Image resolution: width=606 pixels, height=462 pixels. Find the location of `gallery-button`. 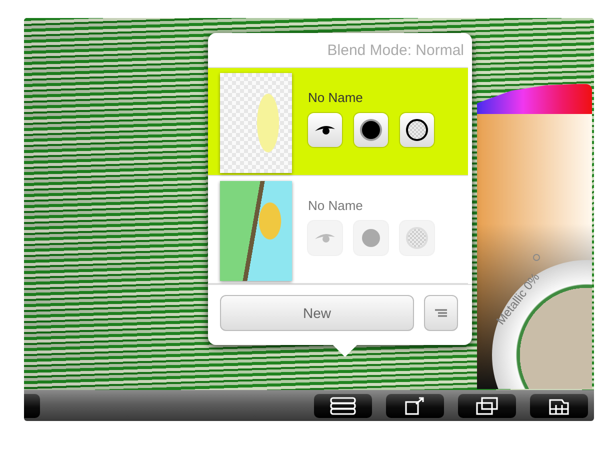

gallery-button is located at coordinates (559, 406).